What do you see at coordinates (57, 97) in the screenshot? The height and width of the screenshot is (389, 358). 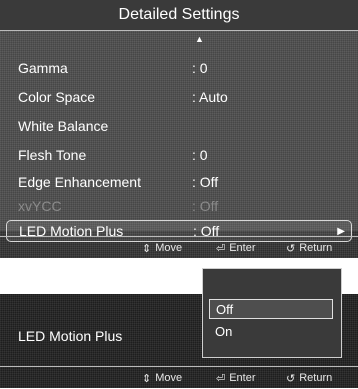 I see `menu-item-label: Color Space` at bounding box center [57, 97].